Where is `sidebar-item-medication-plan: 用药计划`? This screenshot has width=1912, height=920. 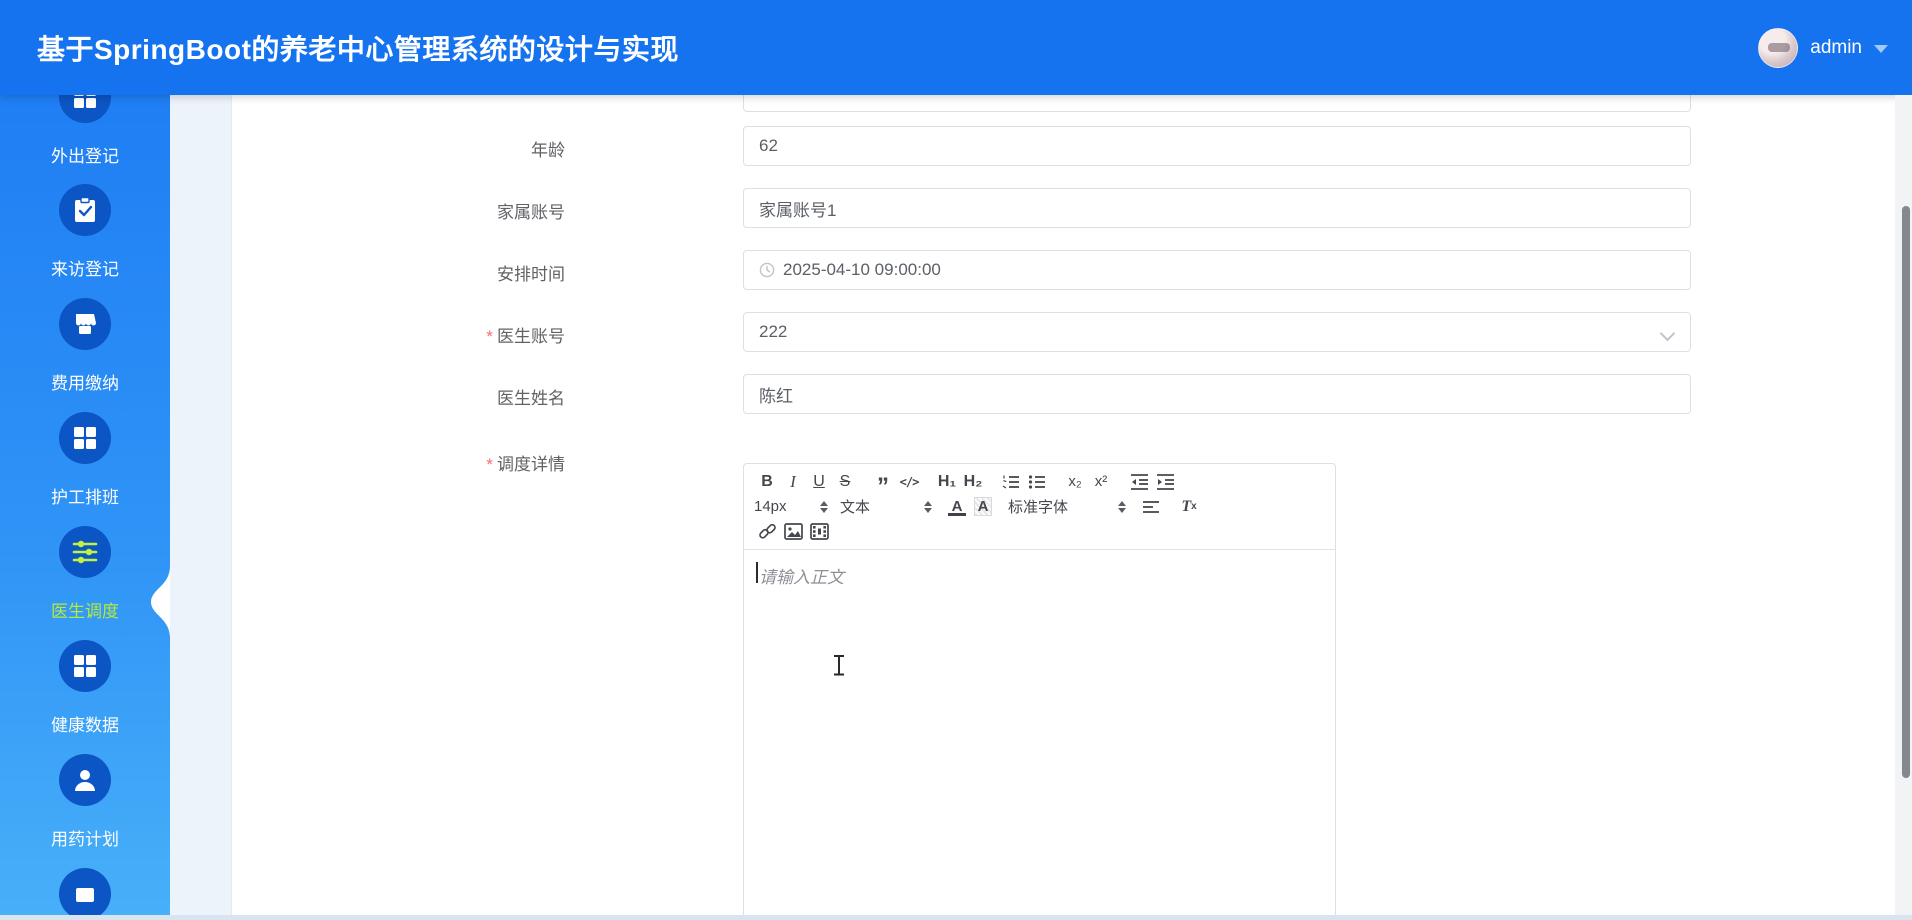
sidebar-item-medication-plan: 用药计划 is located at coordinates (85, 802).